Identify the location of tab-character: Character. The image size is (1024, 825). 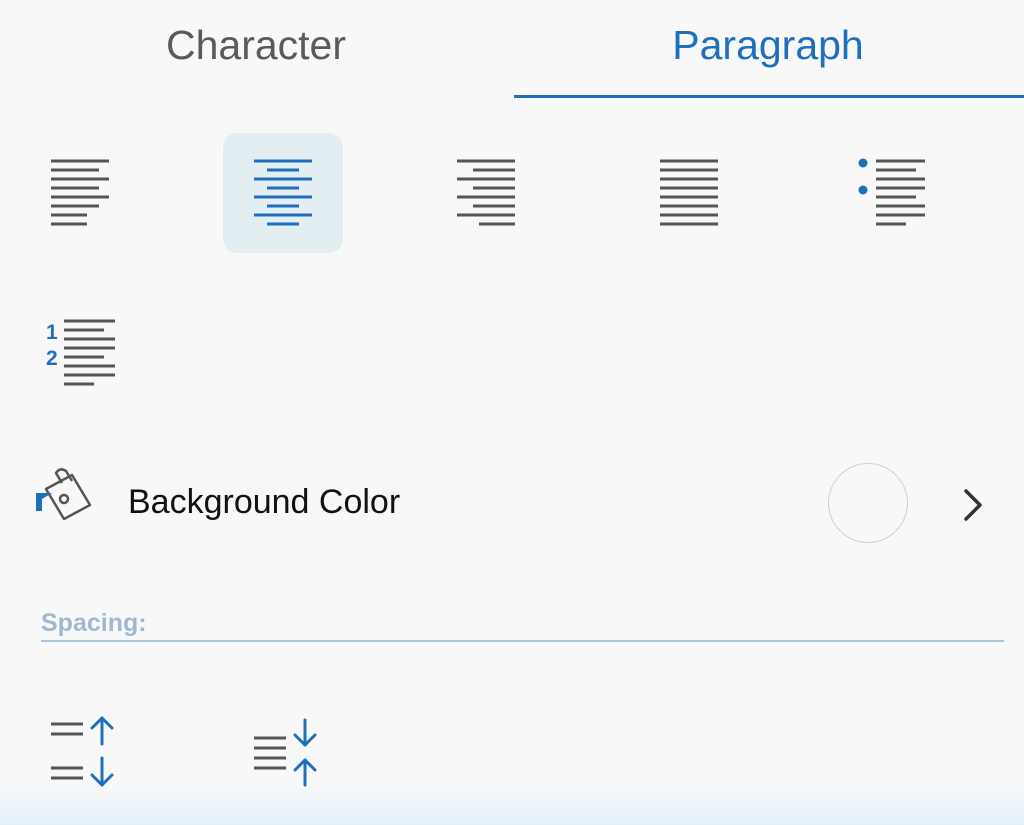
(256, 50).